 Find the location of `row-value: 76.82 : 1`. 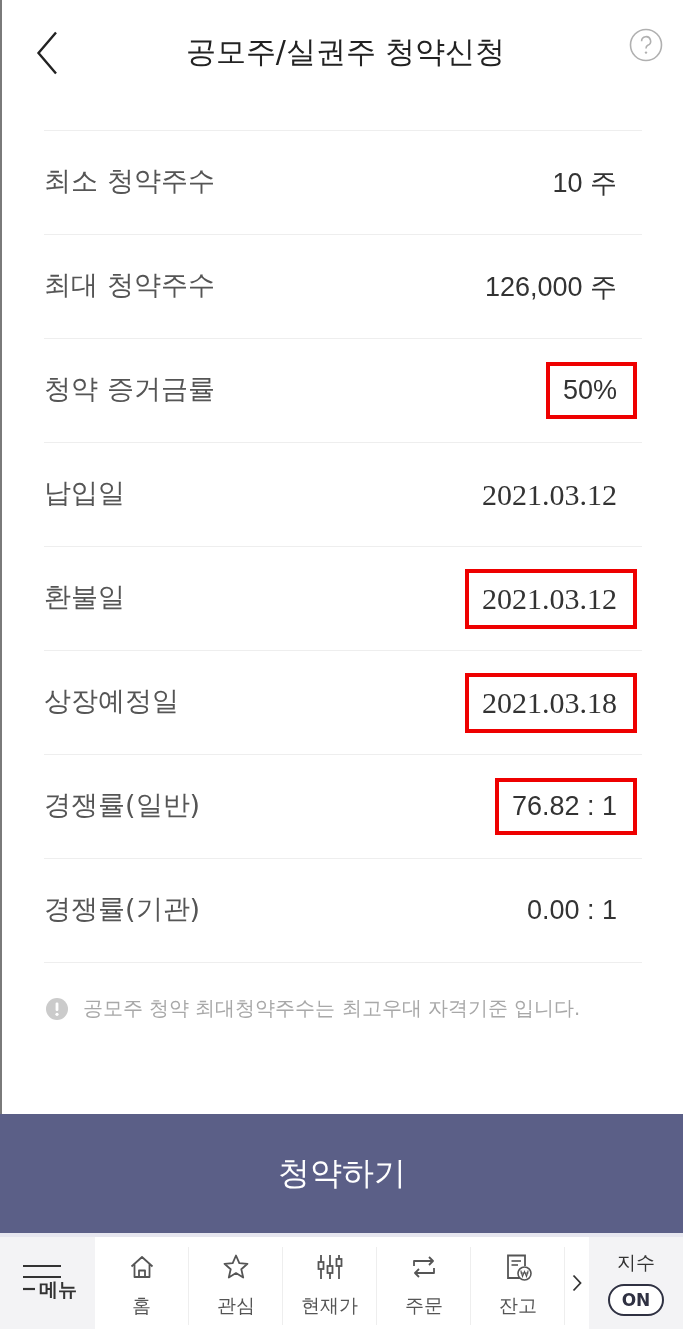

row-value: 76.82 : 1 is located at coordinates (564, 806).